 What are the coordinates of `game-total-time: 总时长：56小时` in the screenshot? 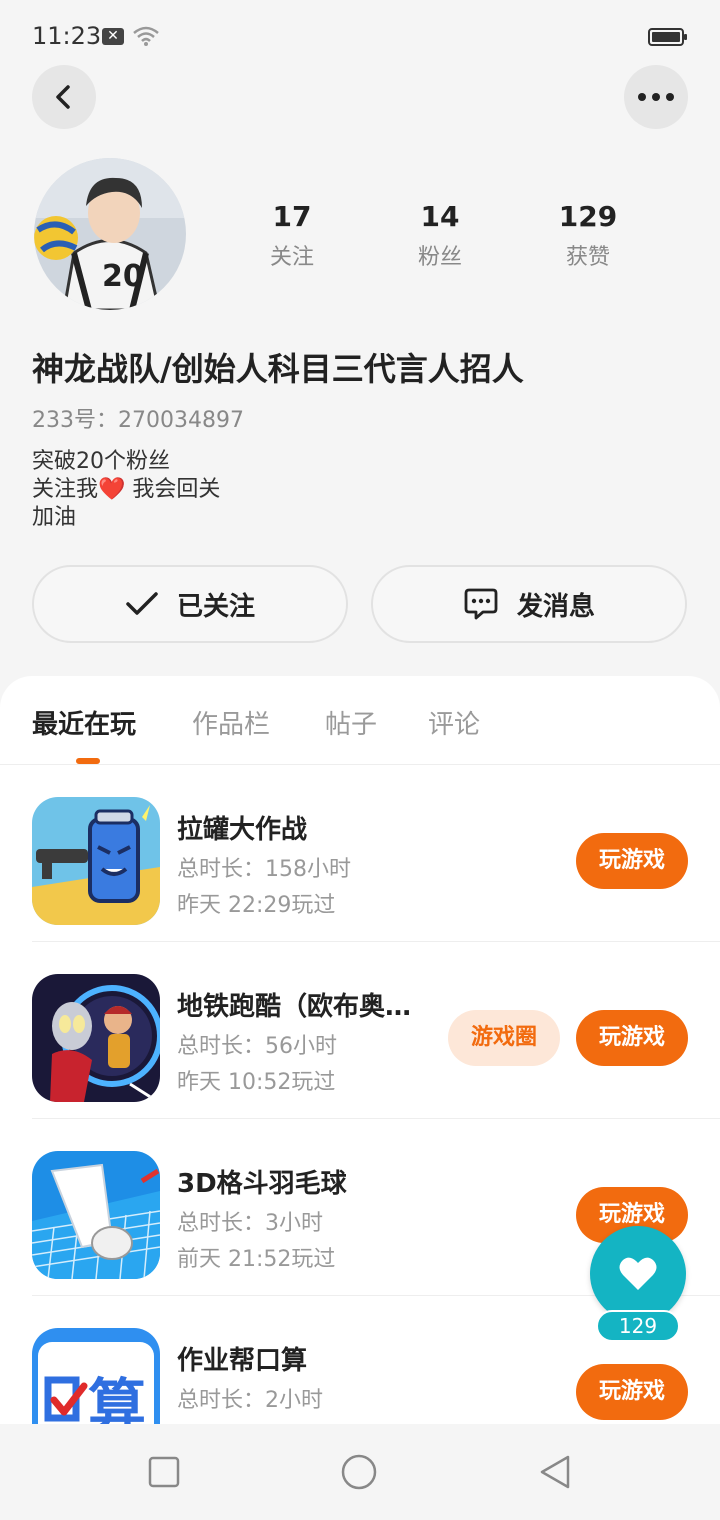 It's located at (257, 1046).